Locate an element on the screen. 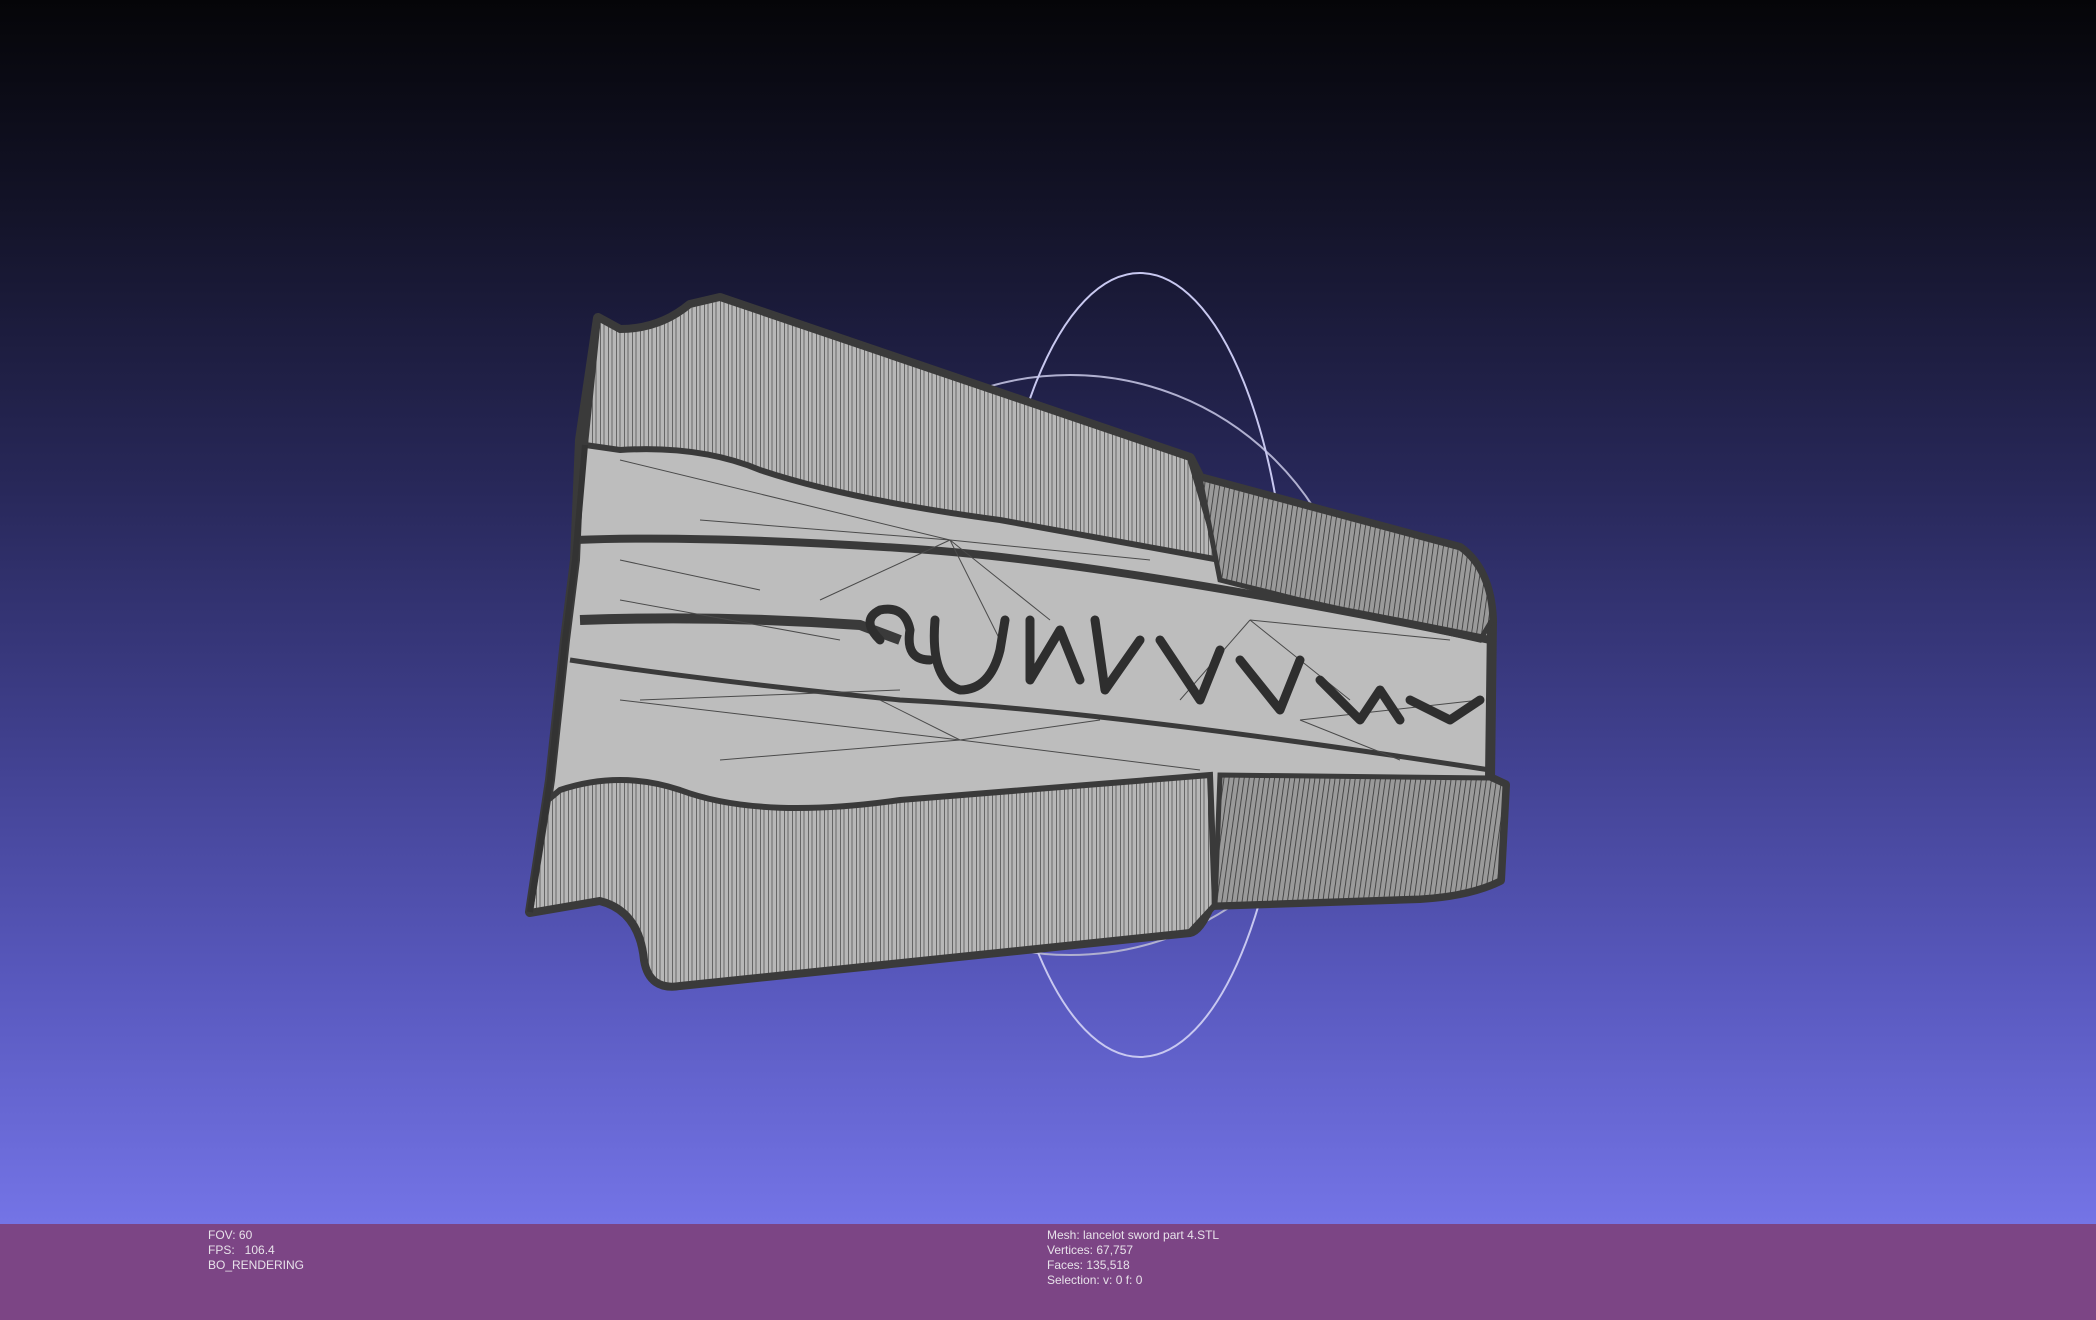 This screenshot has width=2096, height=1320. vertices-label: Vertices: 67,757 is located at coordinates (1090, 1250).